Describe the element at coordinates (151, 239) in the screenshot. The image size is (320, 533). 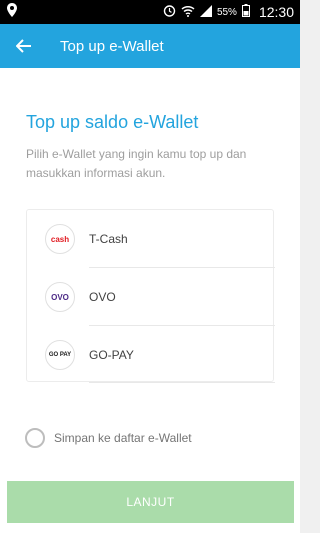
I see `wallet-item-tcash: cash T-Cash` at that location.